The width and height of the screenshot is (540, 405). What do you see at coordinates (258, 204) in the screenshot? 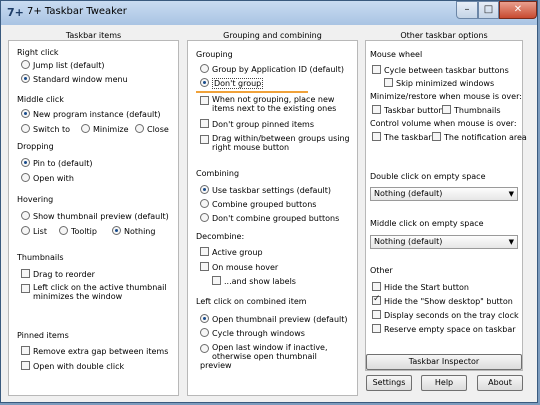
I see `radio-combine-grouped: Combine grouped buttons` at bounding box center [258, 204].